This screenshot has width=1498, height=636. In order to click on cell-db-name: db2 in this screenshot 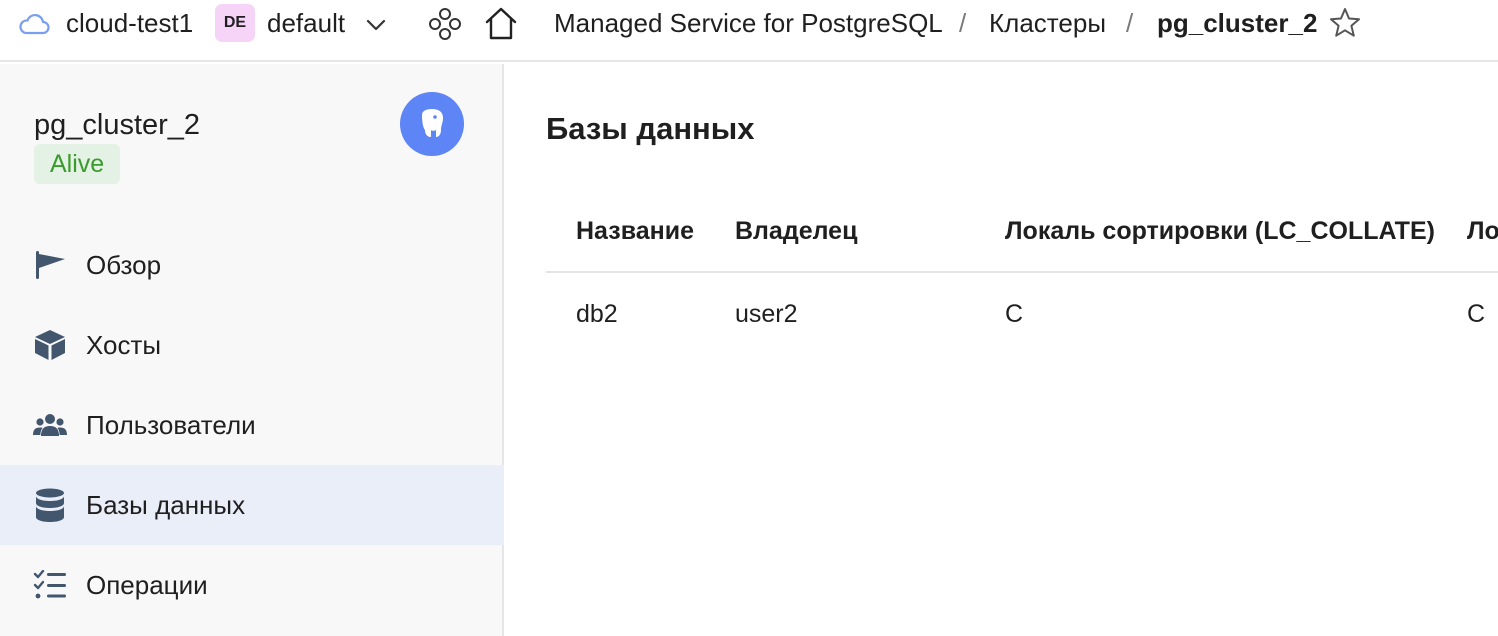, I will do `click(597, 314)`.